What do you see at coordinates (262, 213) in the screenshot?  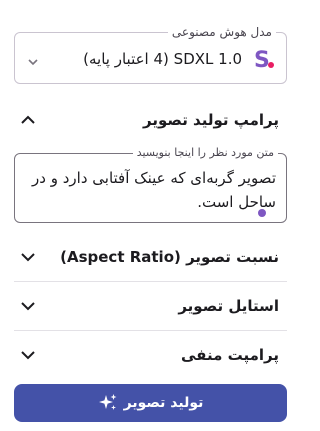 I see `text-cursor-dot-icon` at bounding box center [262, 213].